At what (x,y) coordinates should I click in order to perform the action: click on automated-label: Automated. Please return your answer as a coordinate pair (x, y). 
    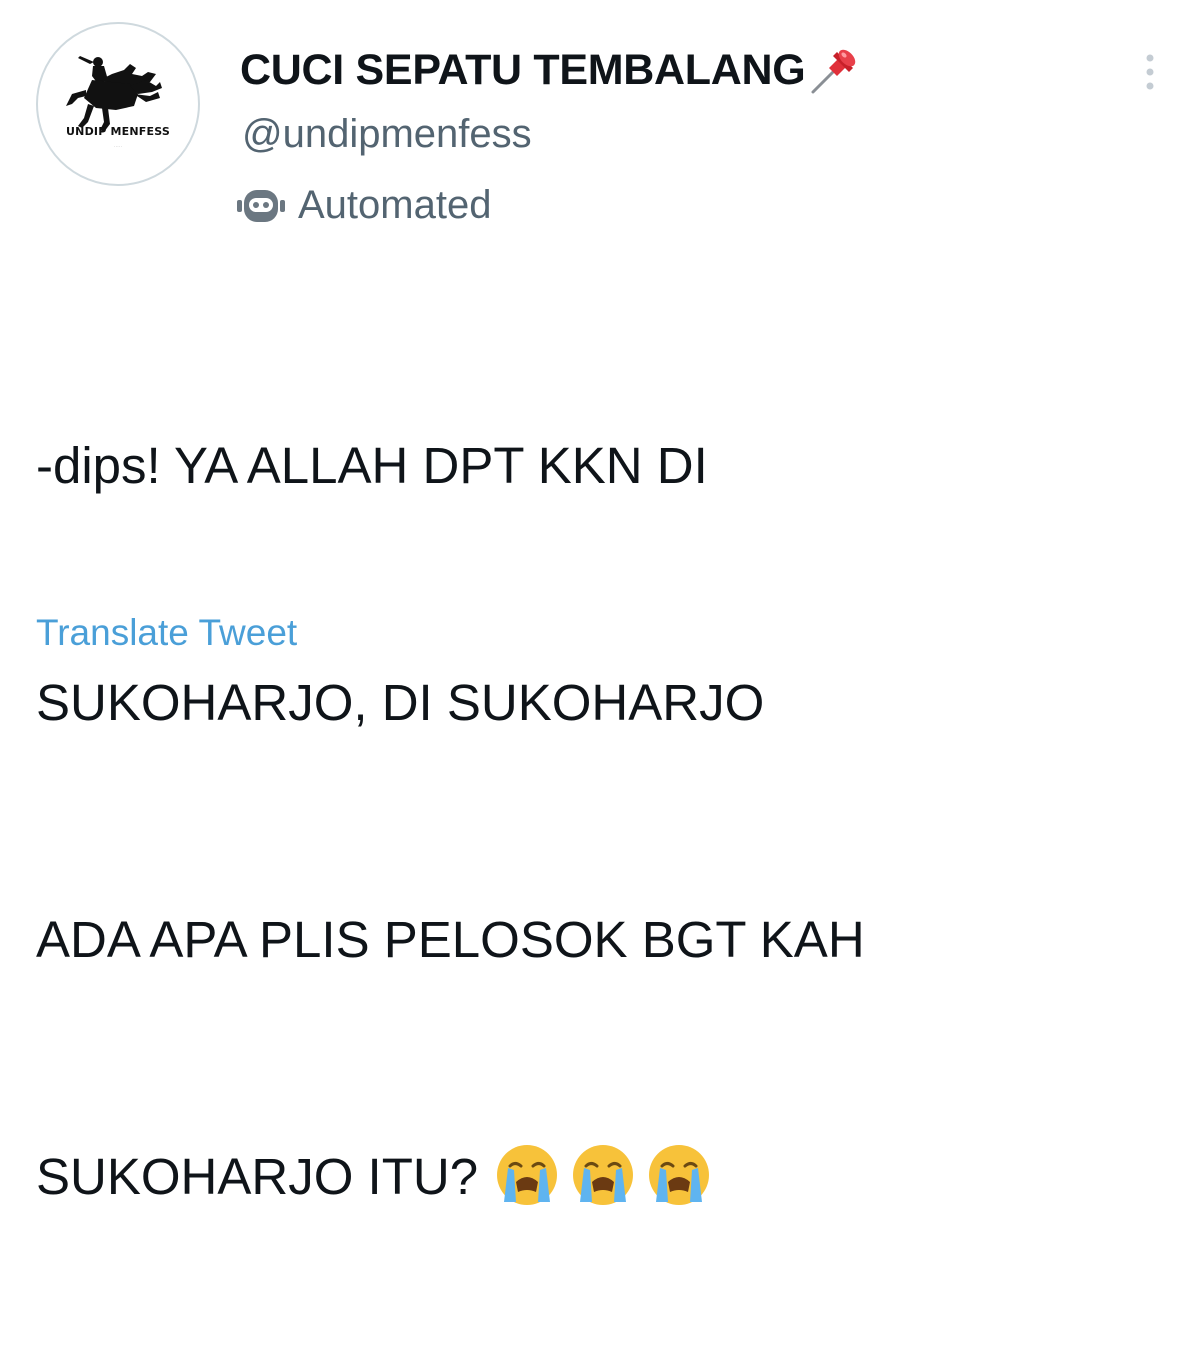
    Looking at the image, I should click on (395, 204).